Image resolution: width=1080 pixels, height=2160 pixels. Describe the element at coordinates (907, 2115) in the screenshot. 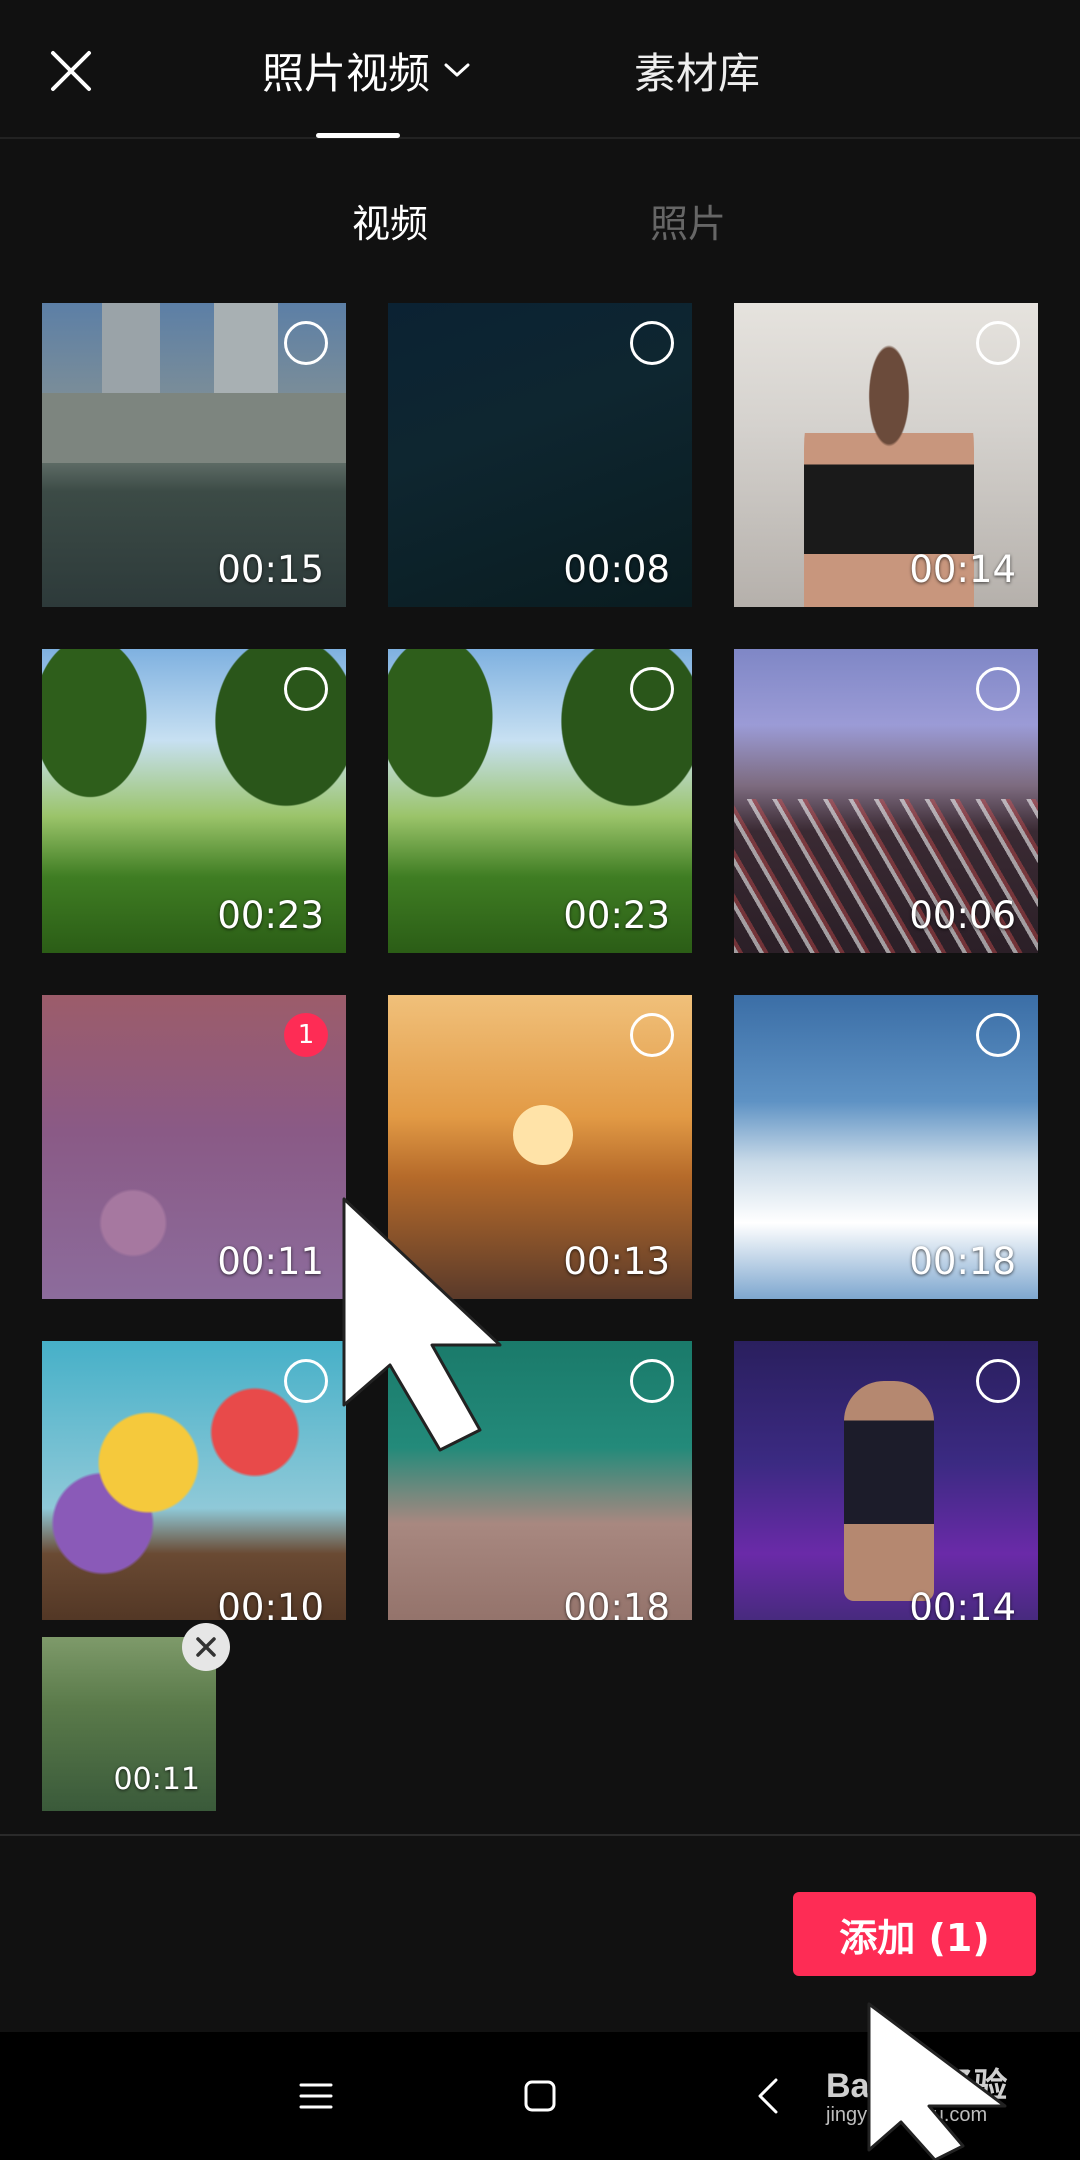

I see `watermark-url: jingyan.baidu.com` at that location.